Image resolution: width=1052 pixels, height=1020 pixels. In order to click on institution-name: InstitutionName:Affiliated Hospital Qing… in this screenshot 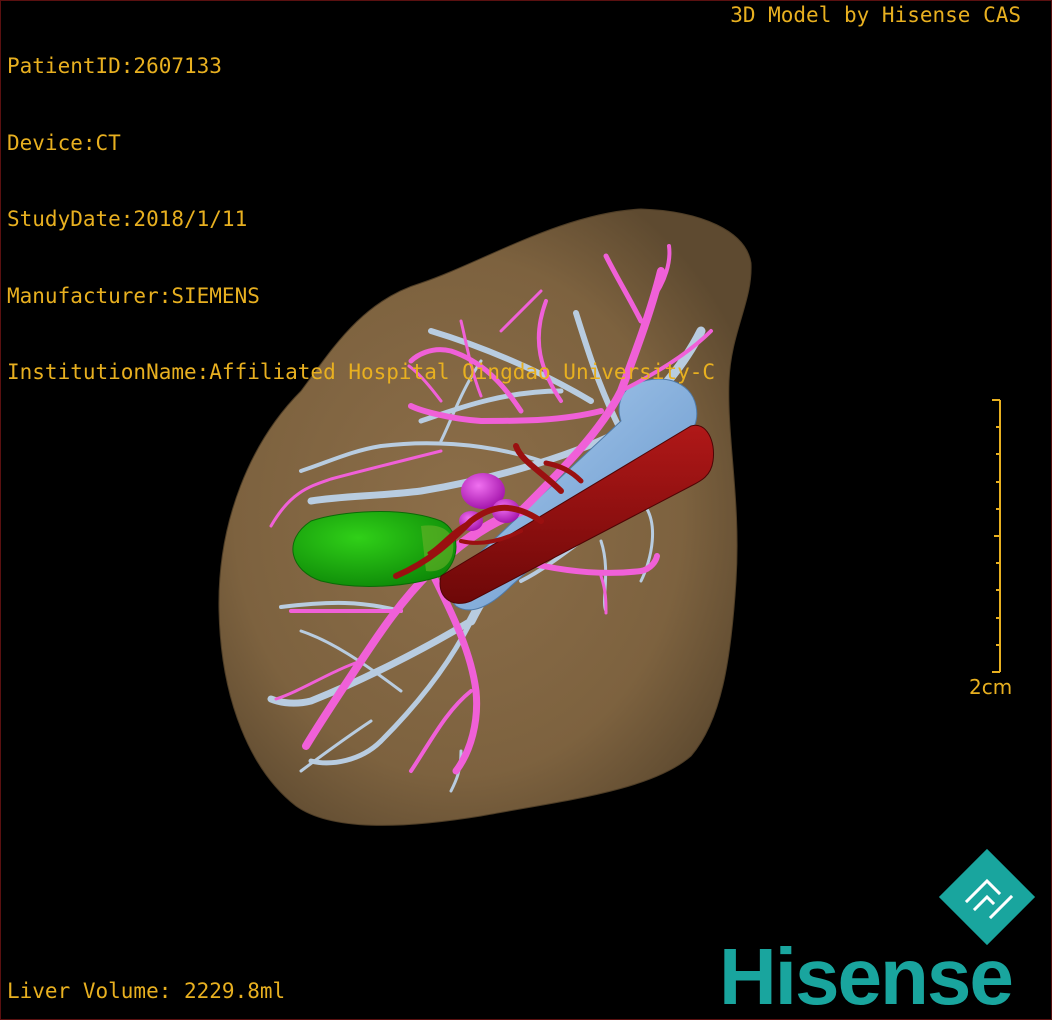, I will do `click(361, 372)`.